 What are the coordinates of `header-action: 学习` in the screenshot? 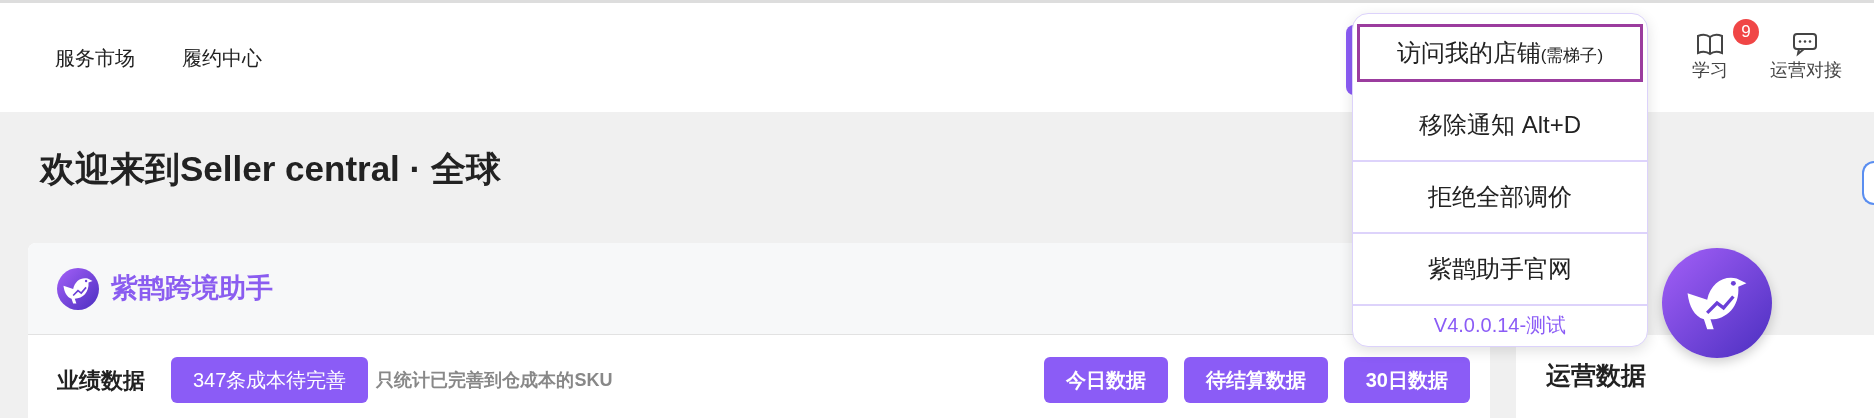 It's located at (1710, 57).